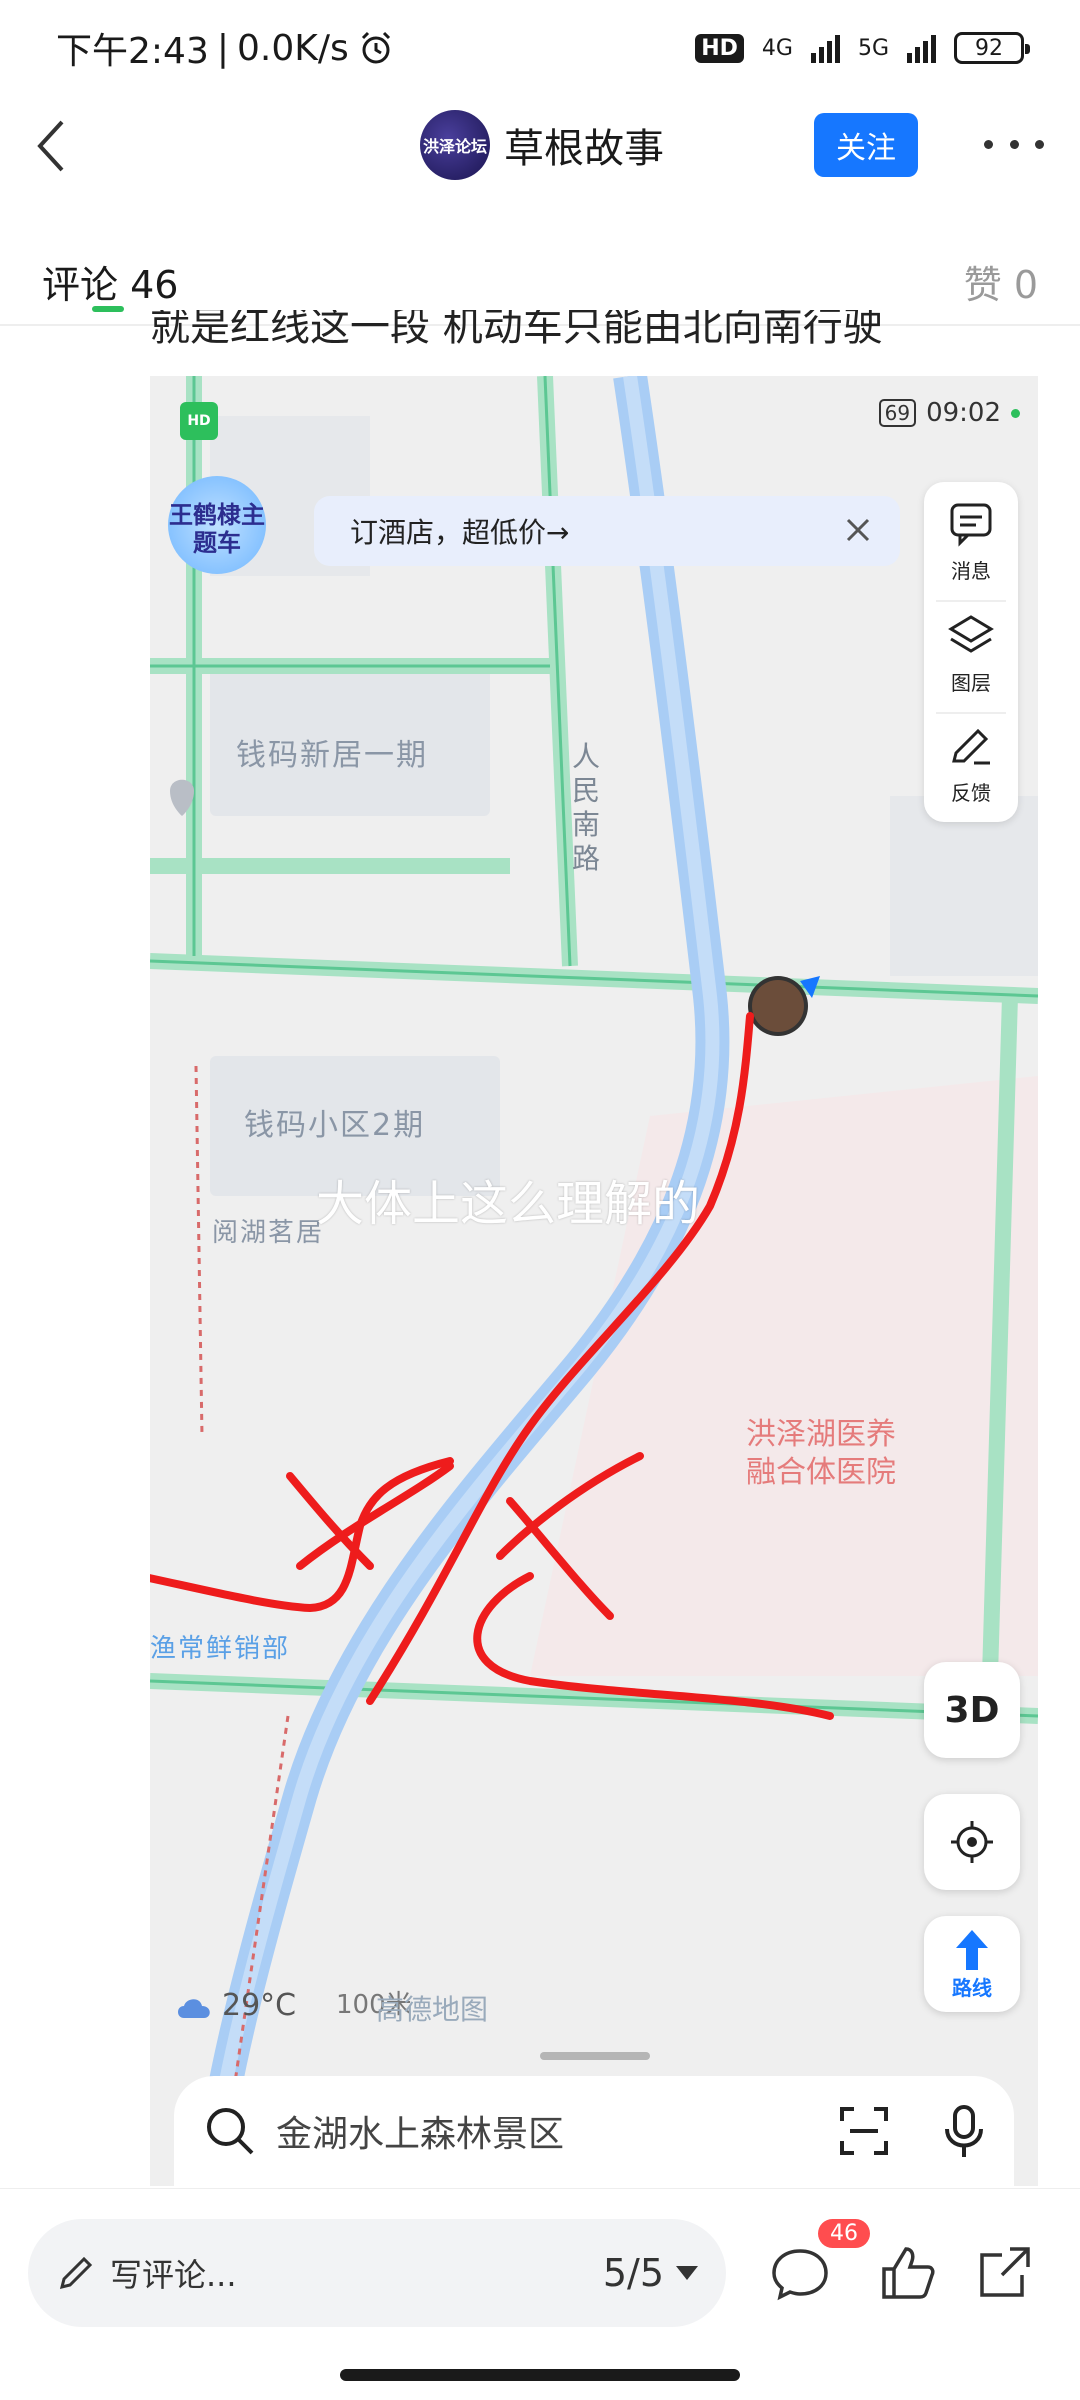  I want to click on place-label: 钱码新居一期, so click(332, 755).